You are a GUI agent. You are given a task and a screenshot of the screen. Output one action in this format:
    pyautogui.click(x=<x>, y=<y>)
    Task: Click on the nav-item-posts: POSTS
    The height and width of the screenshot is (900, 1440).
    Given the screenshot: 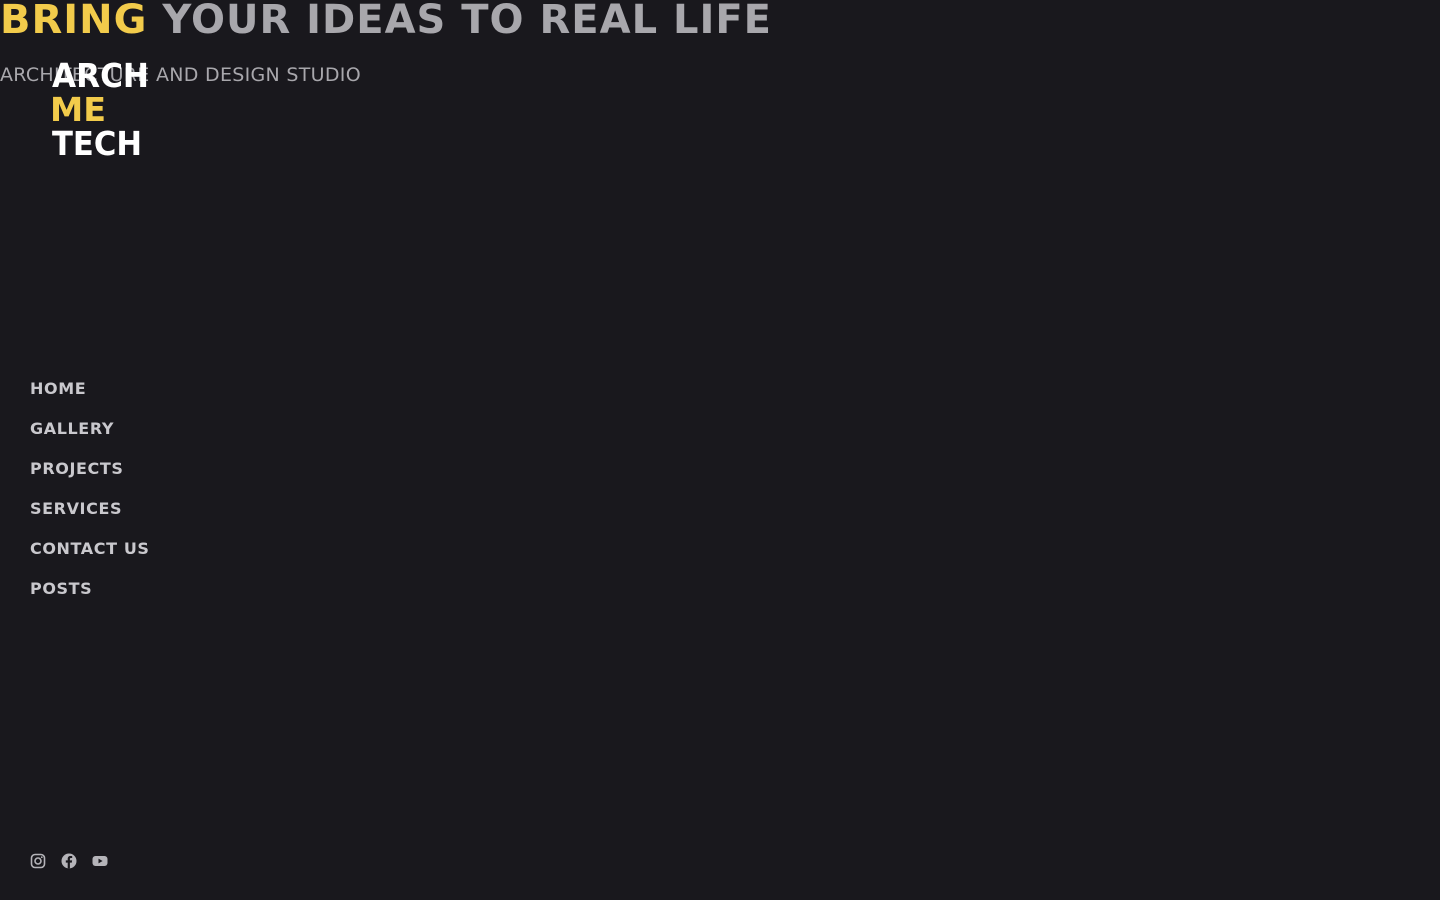 What is the action you would take?
    pyautogui.click(x=90, y=596)
    